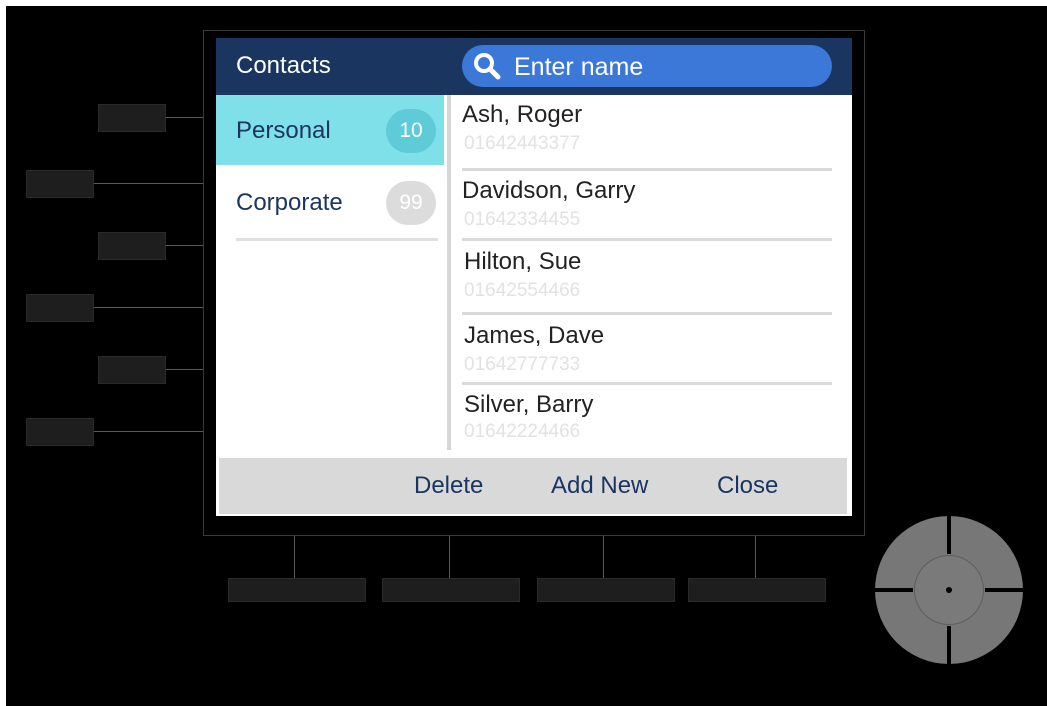 The height and width of the screenshot is (706, 1047). I want to click on title-bar: Contacts Enter name, so click(534, 66).